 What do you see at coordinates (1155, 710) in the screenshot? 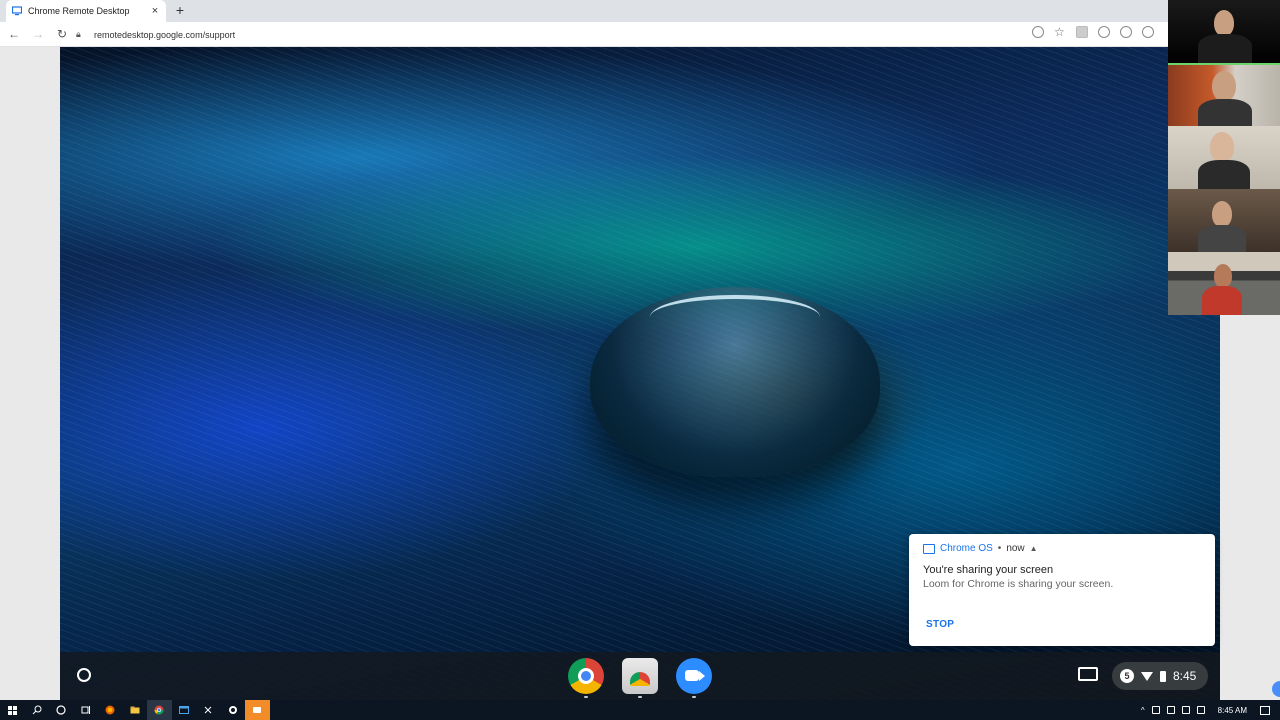
I see `onedrive-icon` at bounding box center [1155, 710].